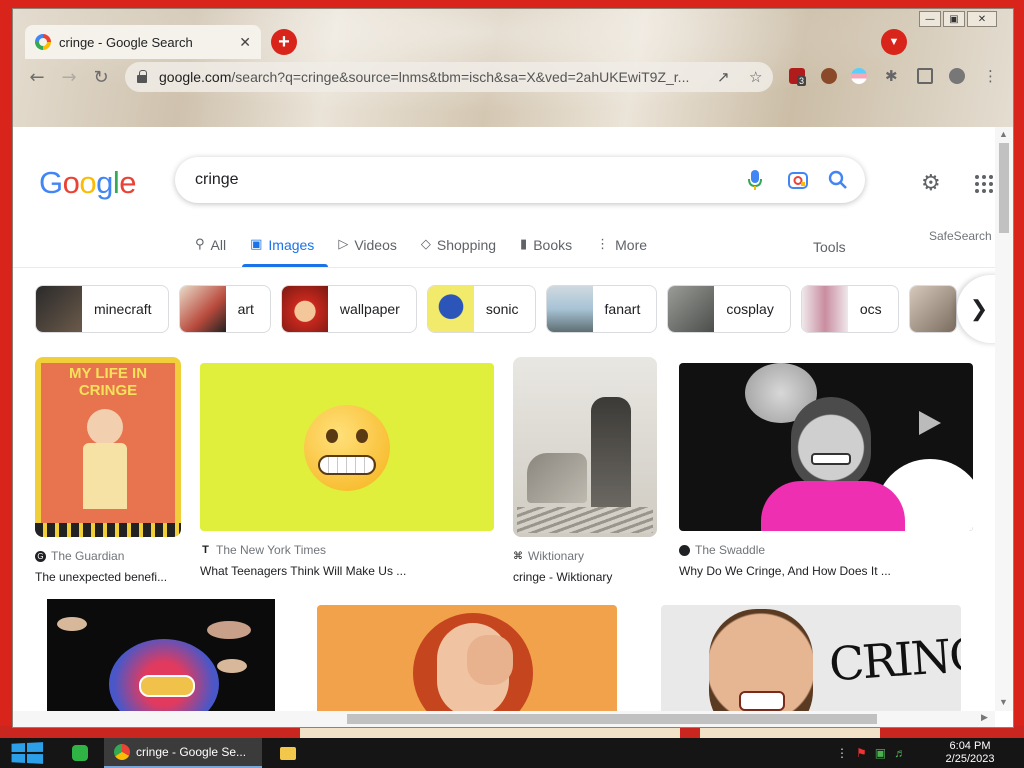  Describe the element at coordinates (970, 753) in the screenshot. I see `taskbar-clock: 6:04 PM 2/25/2023` at that location.